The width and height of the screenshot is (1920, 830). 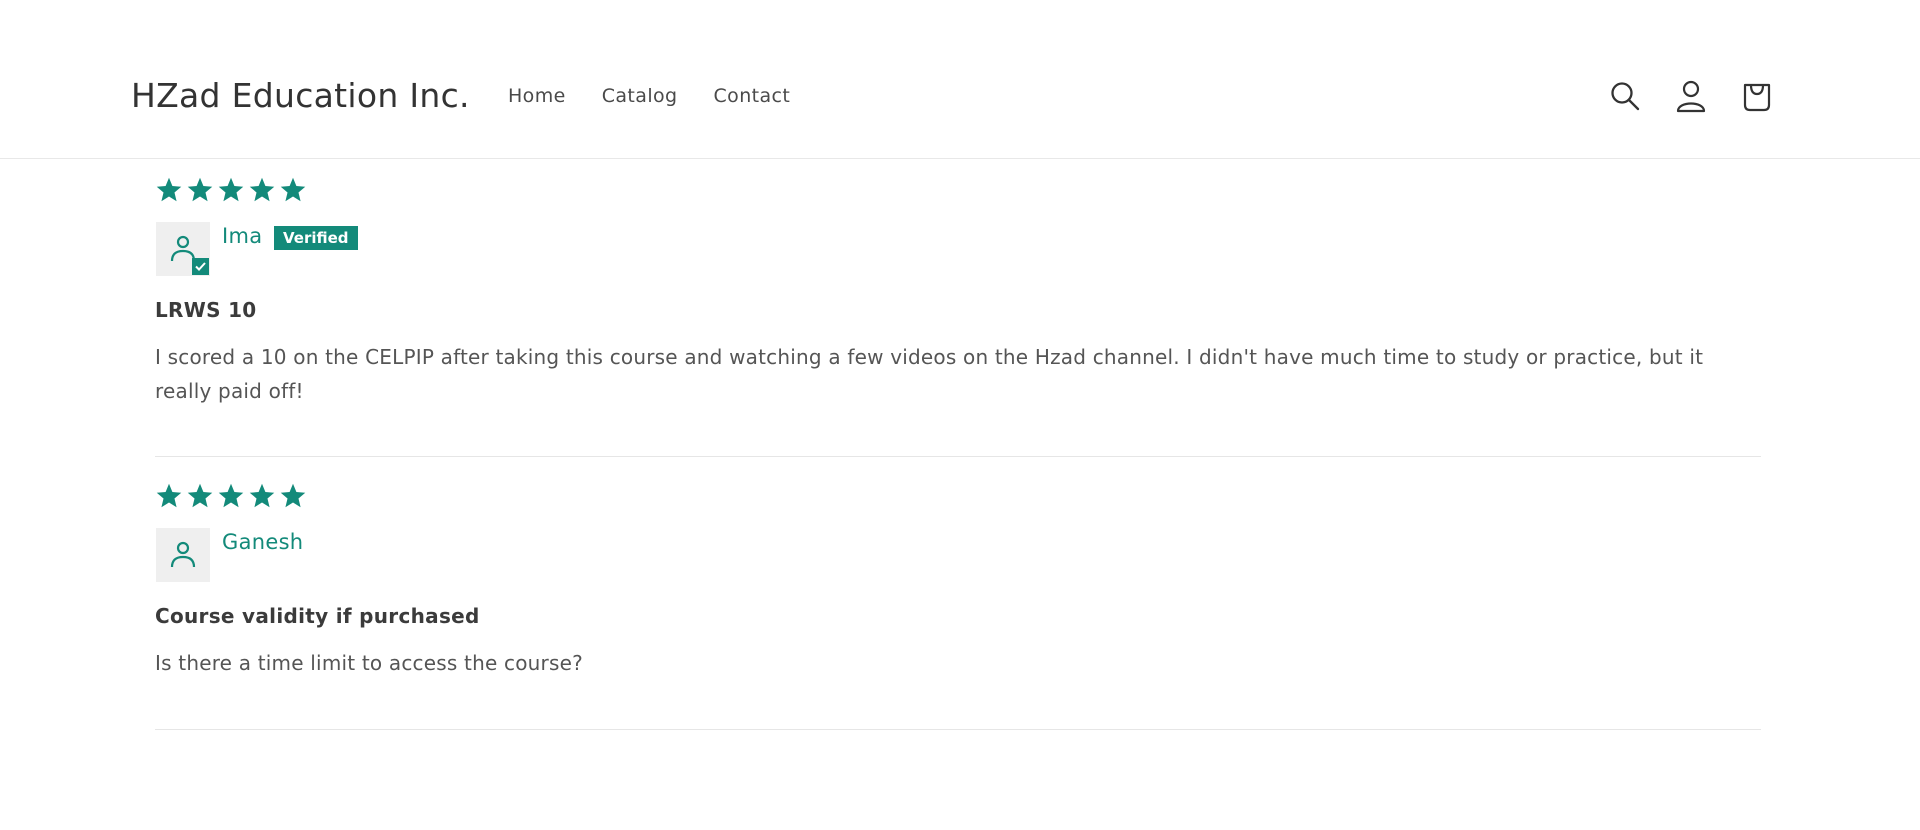 I want to click on account-button, so click(x=1691, y=96).